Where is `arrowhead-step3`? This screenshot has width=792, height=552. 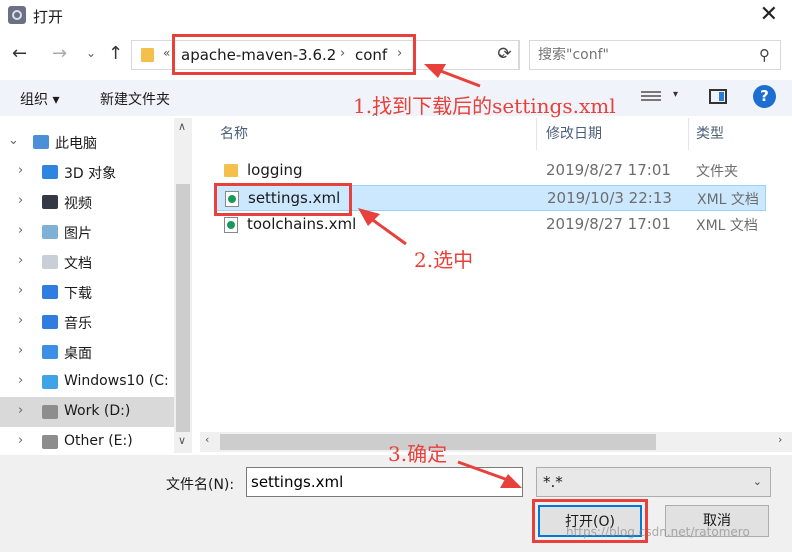 arrowhead-step3 is located at coordinates (511, 481).